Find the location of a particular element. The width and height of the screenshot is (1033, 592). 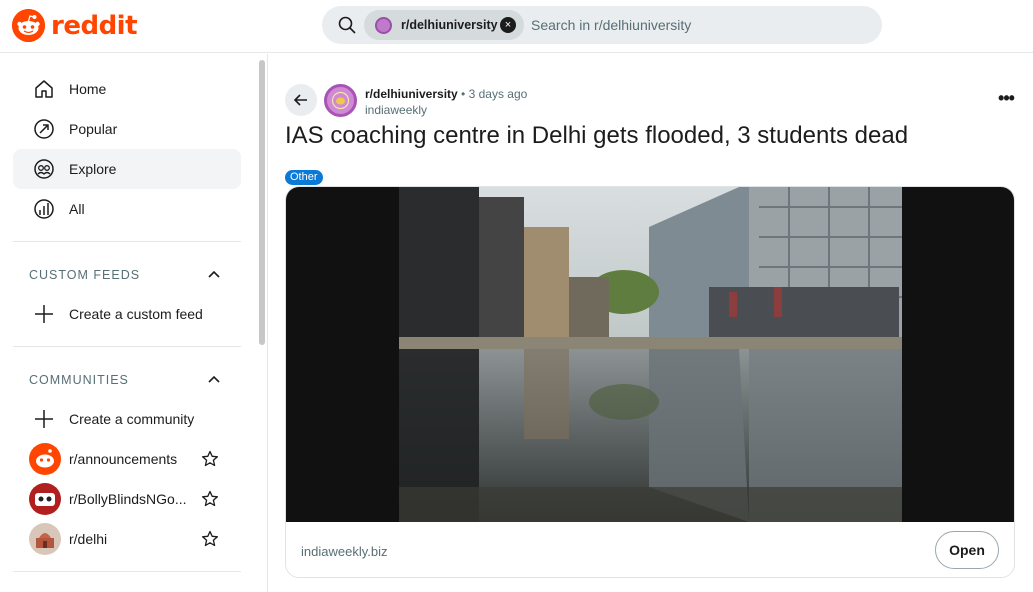

back-button is located at coordinates (301, 100).